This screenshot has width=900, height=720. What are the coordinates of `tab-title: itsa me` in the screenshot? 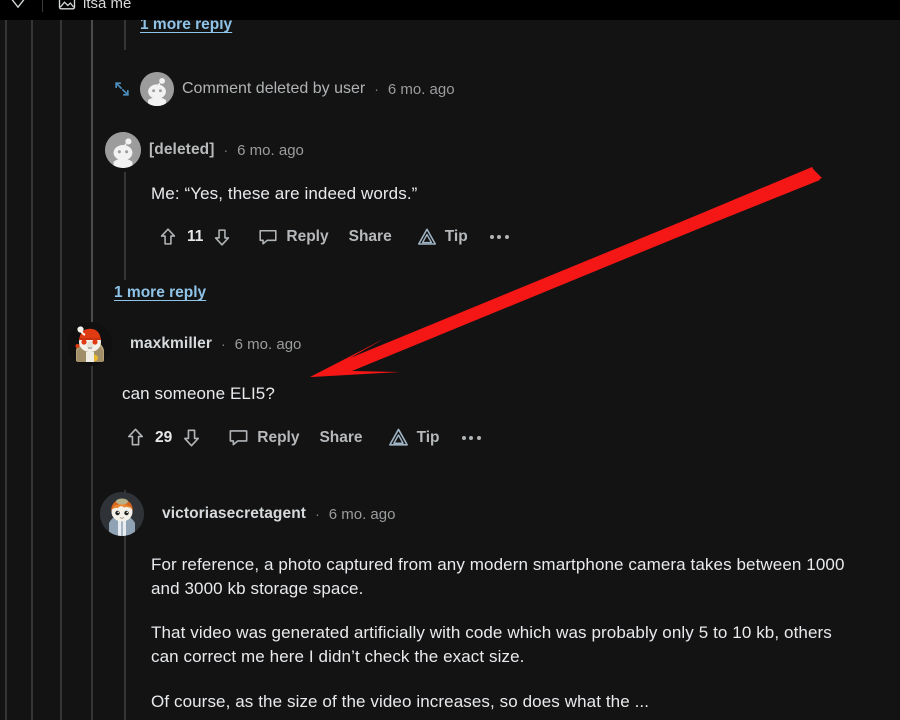 It's located at (107, 6).